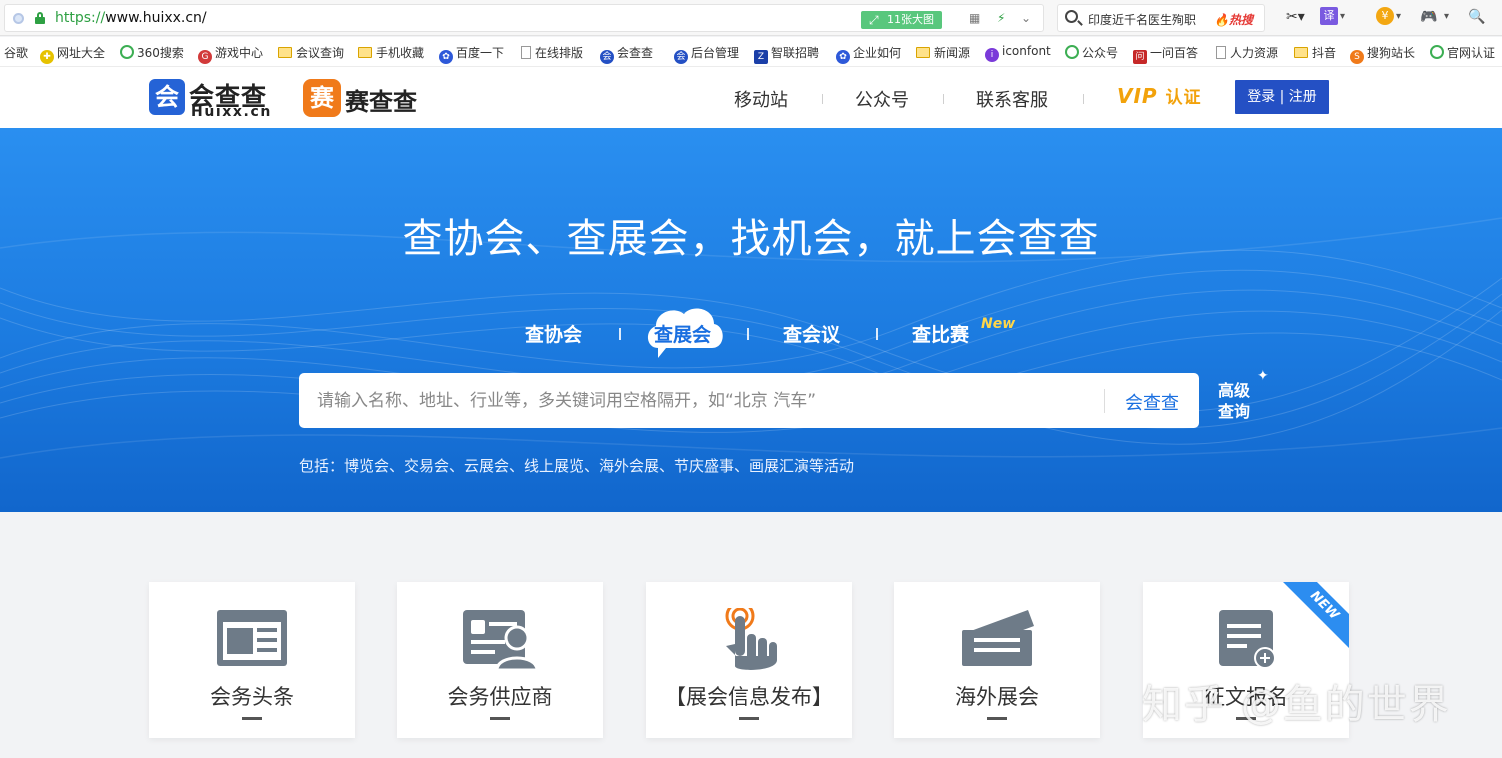 Image resolution: width=1502 pixels, height=758 pixels. Describe the element at coordinates (1019, 53) in the screenshot. I see `bookmark-item: i iconfont` at that location.